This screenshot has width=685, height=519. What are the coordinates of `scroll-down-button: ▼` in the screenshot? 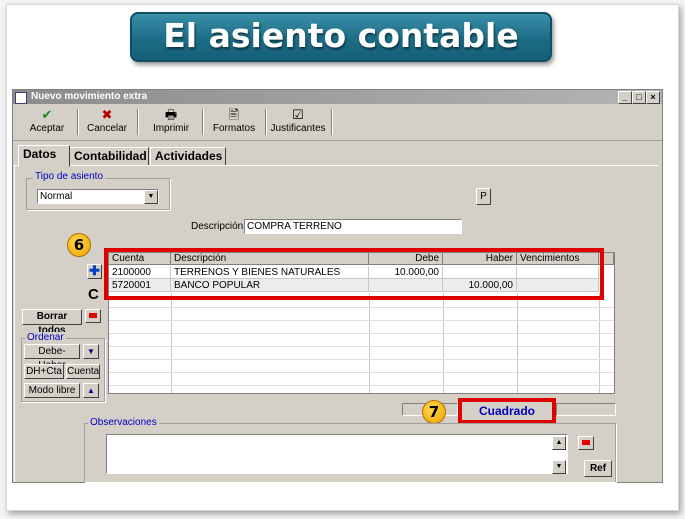 It's located at (559, 467).